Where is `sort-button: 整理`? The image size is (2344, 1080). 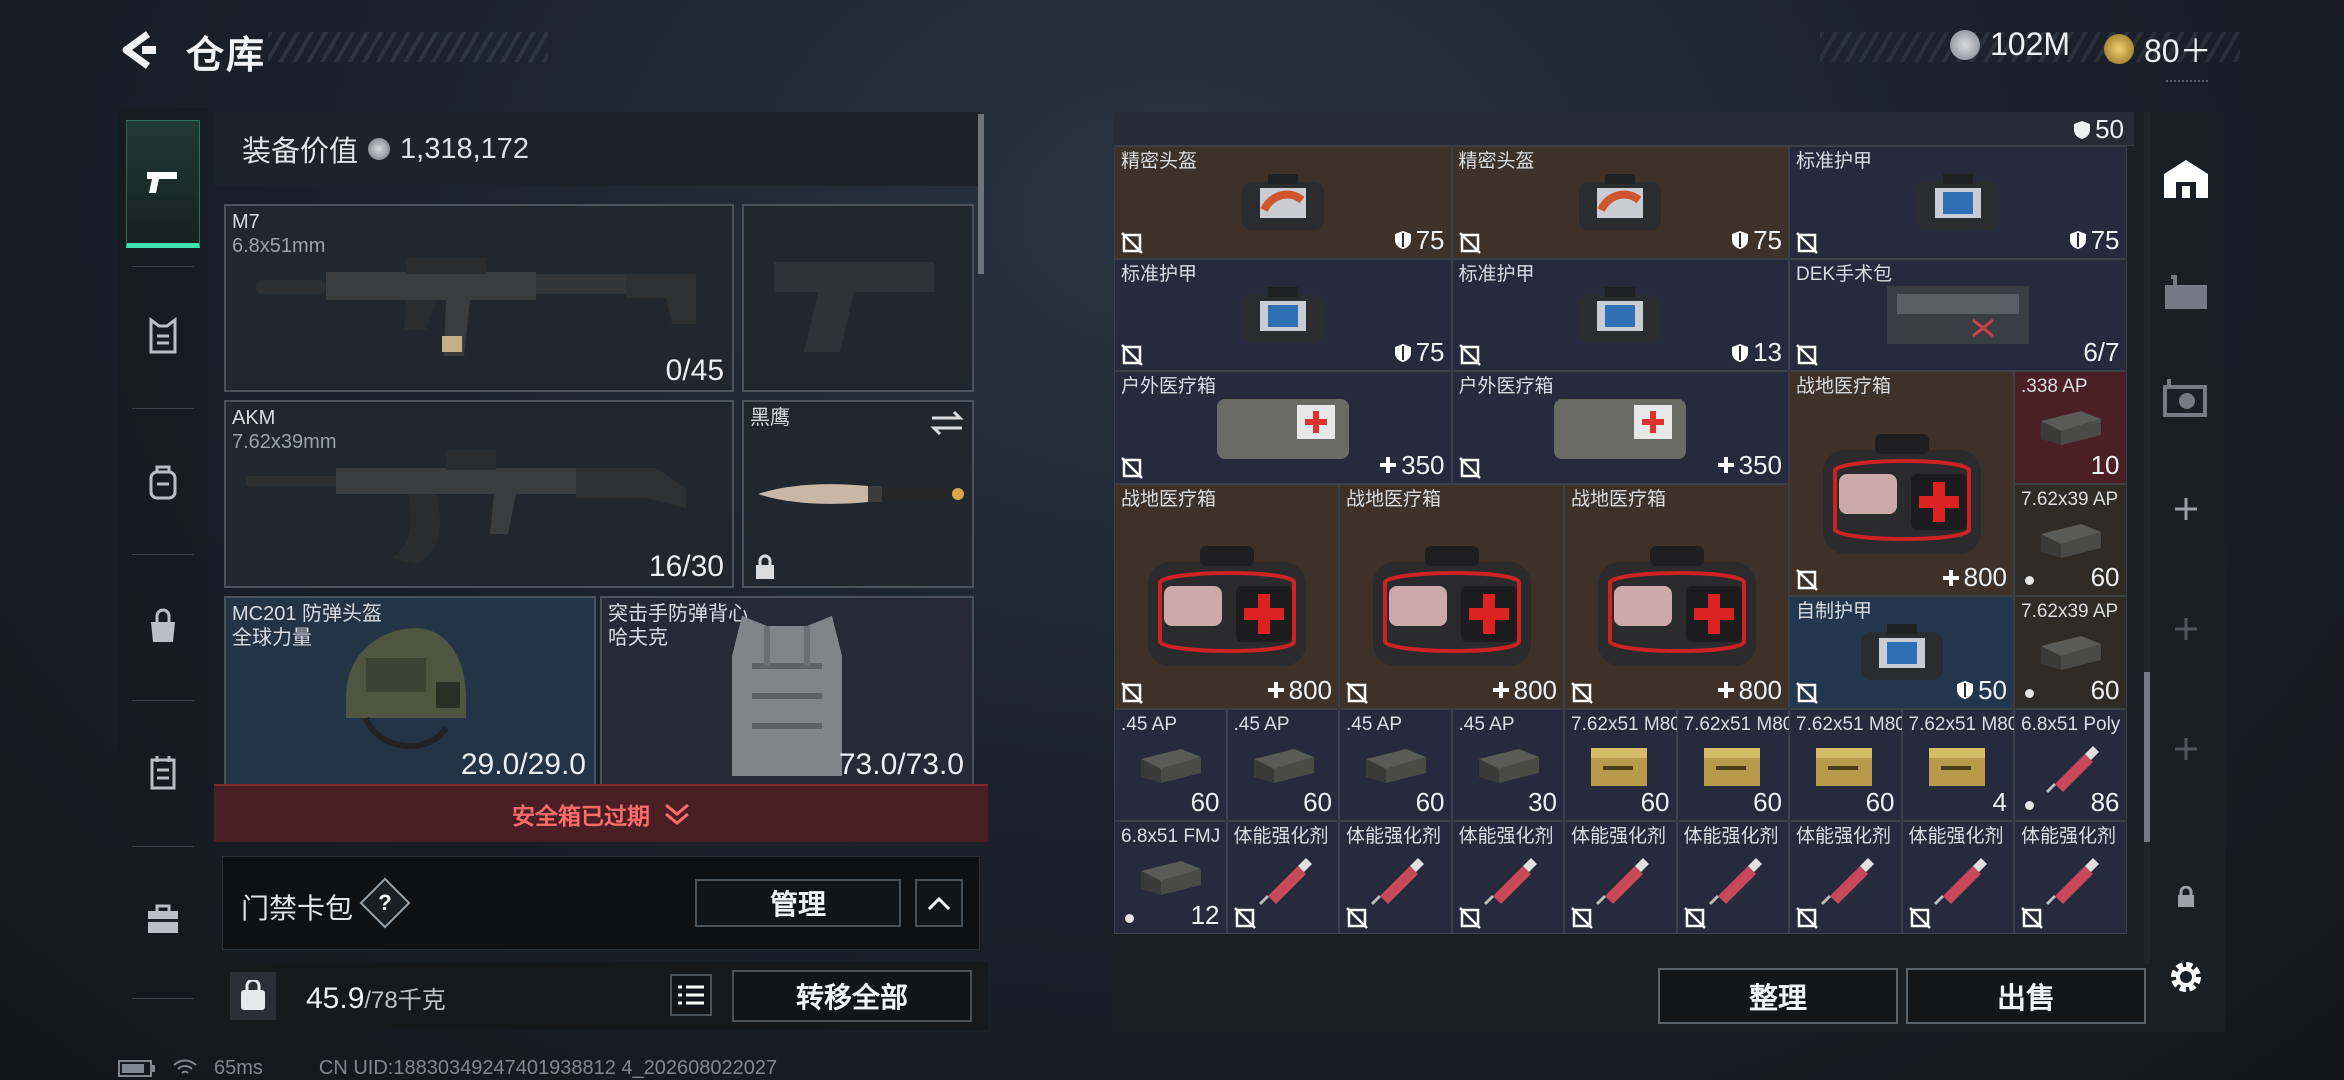 sort-button: 整理 is located at coordinates (1778, 996).